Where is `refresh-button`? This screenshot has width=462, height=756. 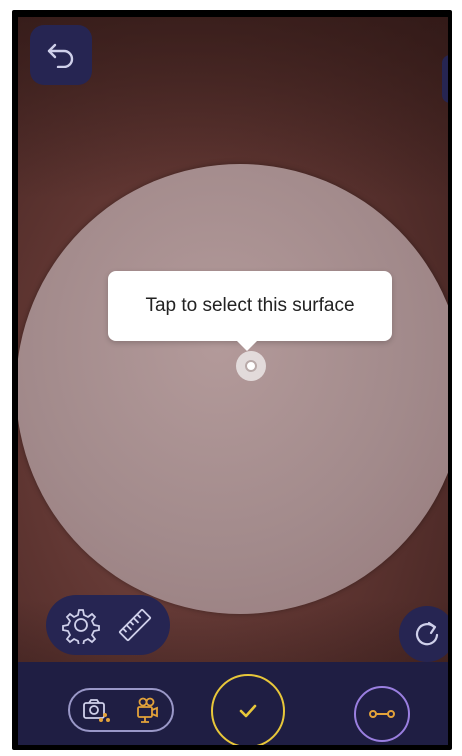 refresh-button is located at coordinates (423, 634).